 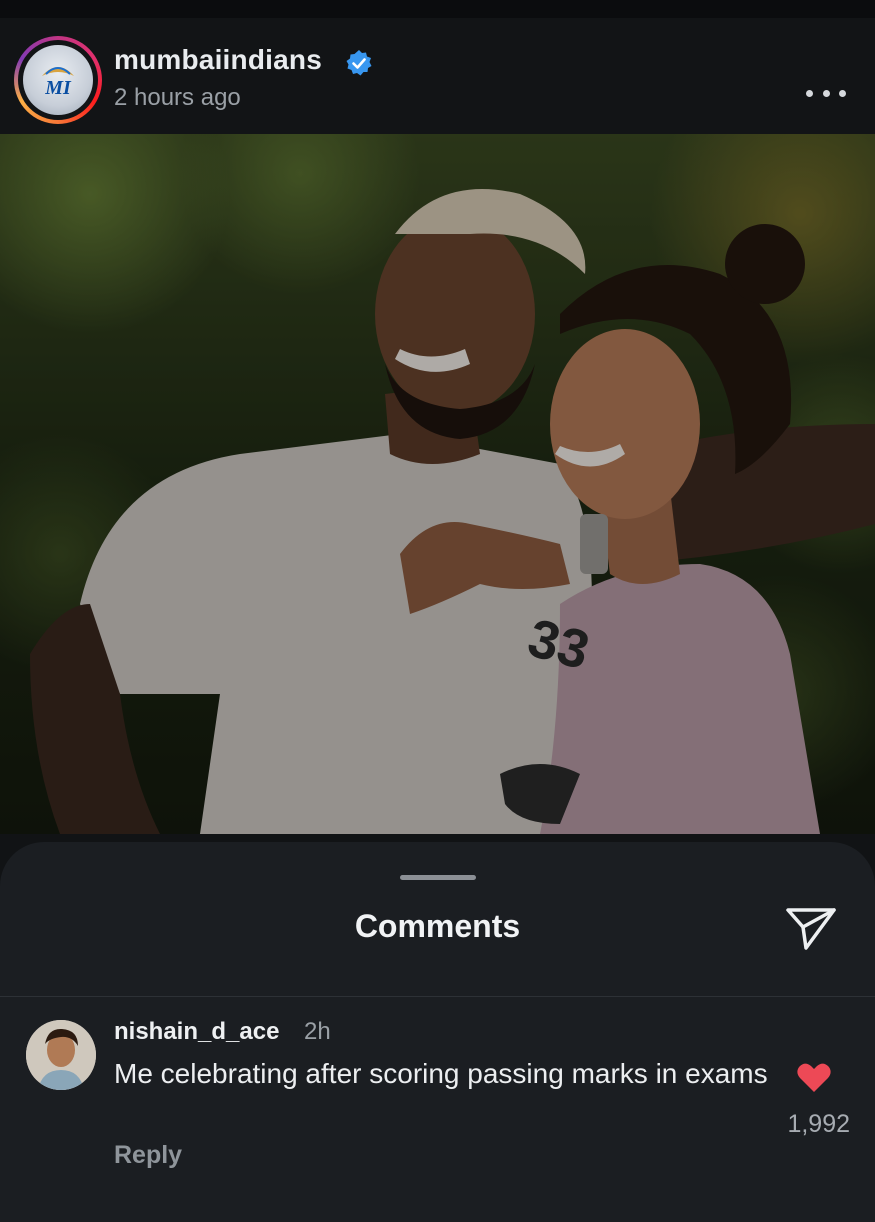 I want to click on comment-username: nishain_d_ace, so click(x=196, y=1032).